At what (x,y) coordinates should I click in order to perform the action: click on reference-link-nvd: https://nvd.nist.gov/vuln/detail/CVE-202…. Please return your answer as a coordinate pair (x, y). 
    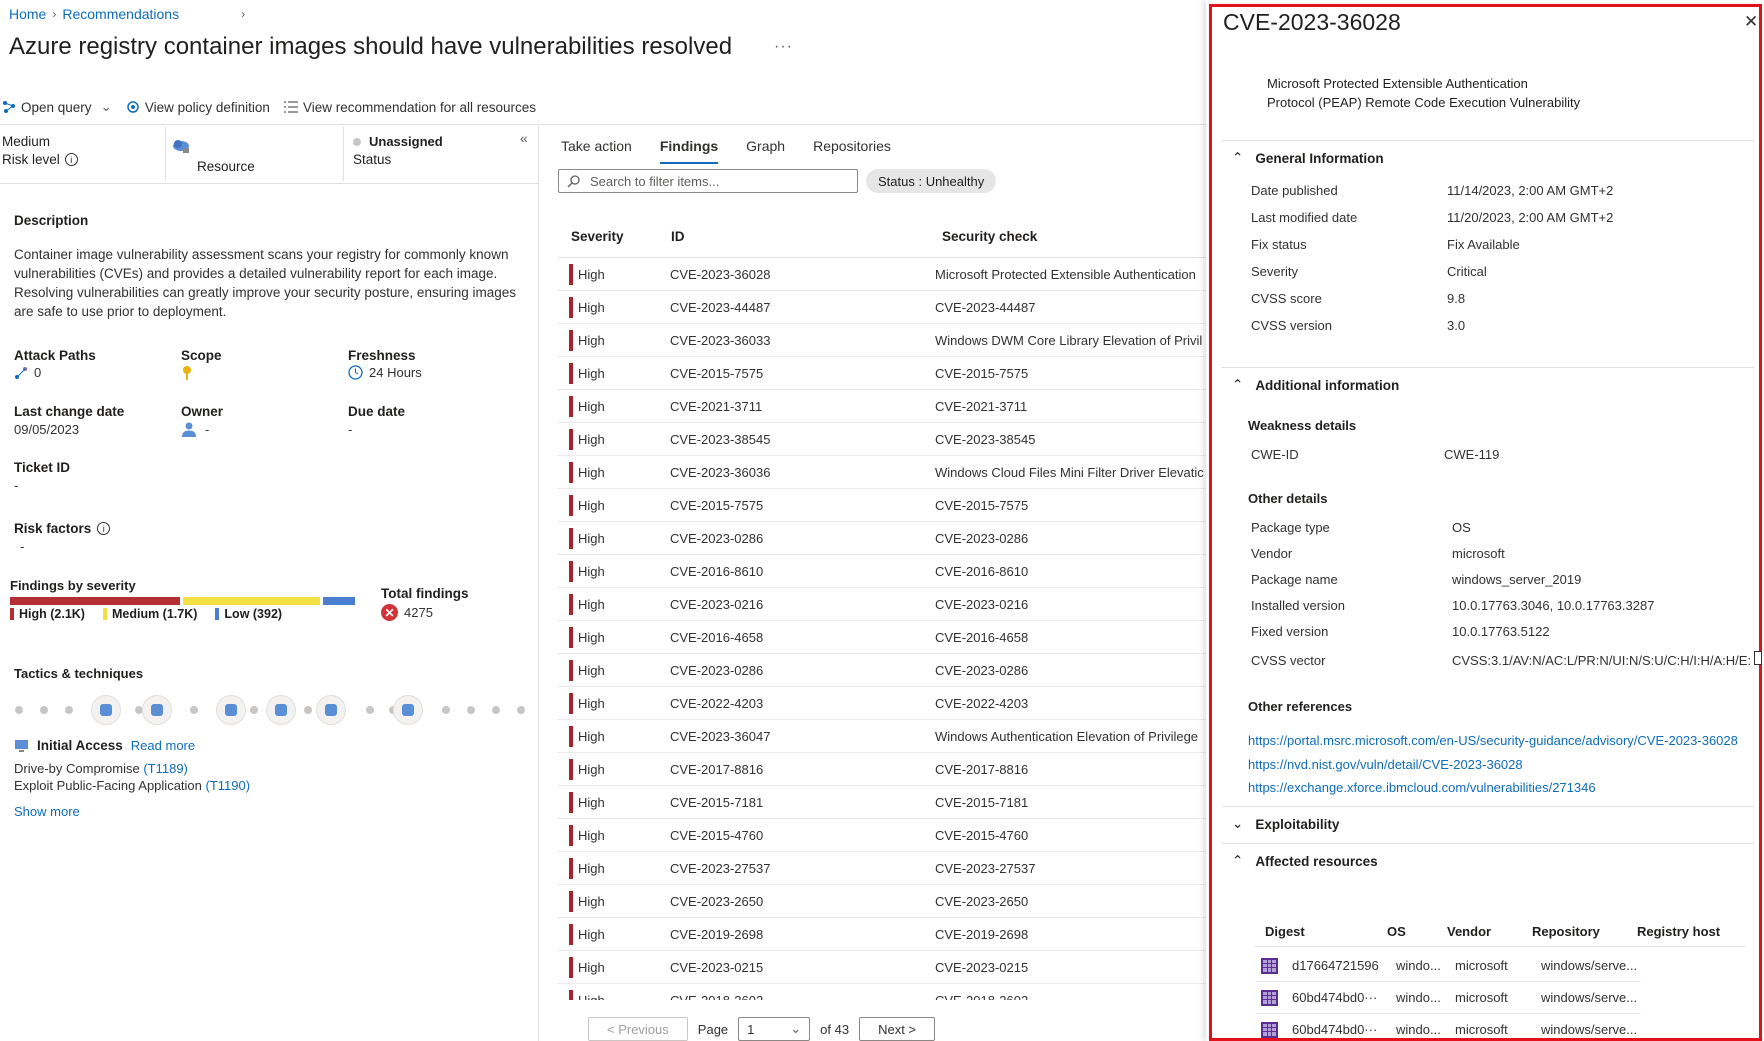
    Looking at the image, I should click on (1385, 764).